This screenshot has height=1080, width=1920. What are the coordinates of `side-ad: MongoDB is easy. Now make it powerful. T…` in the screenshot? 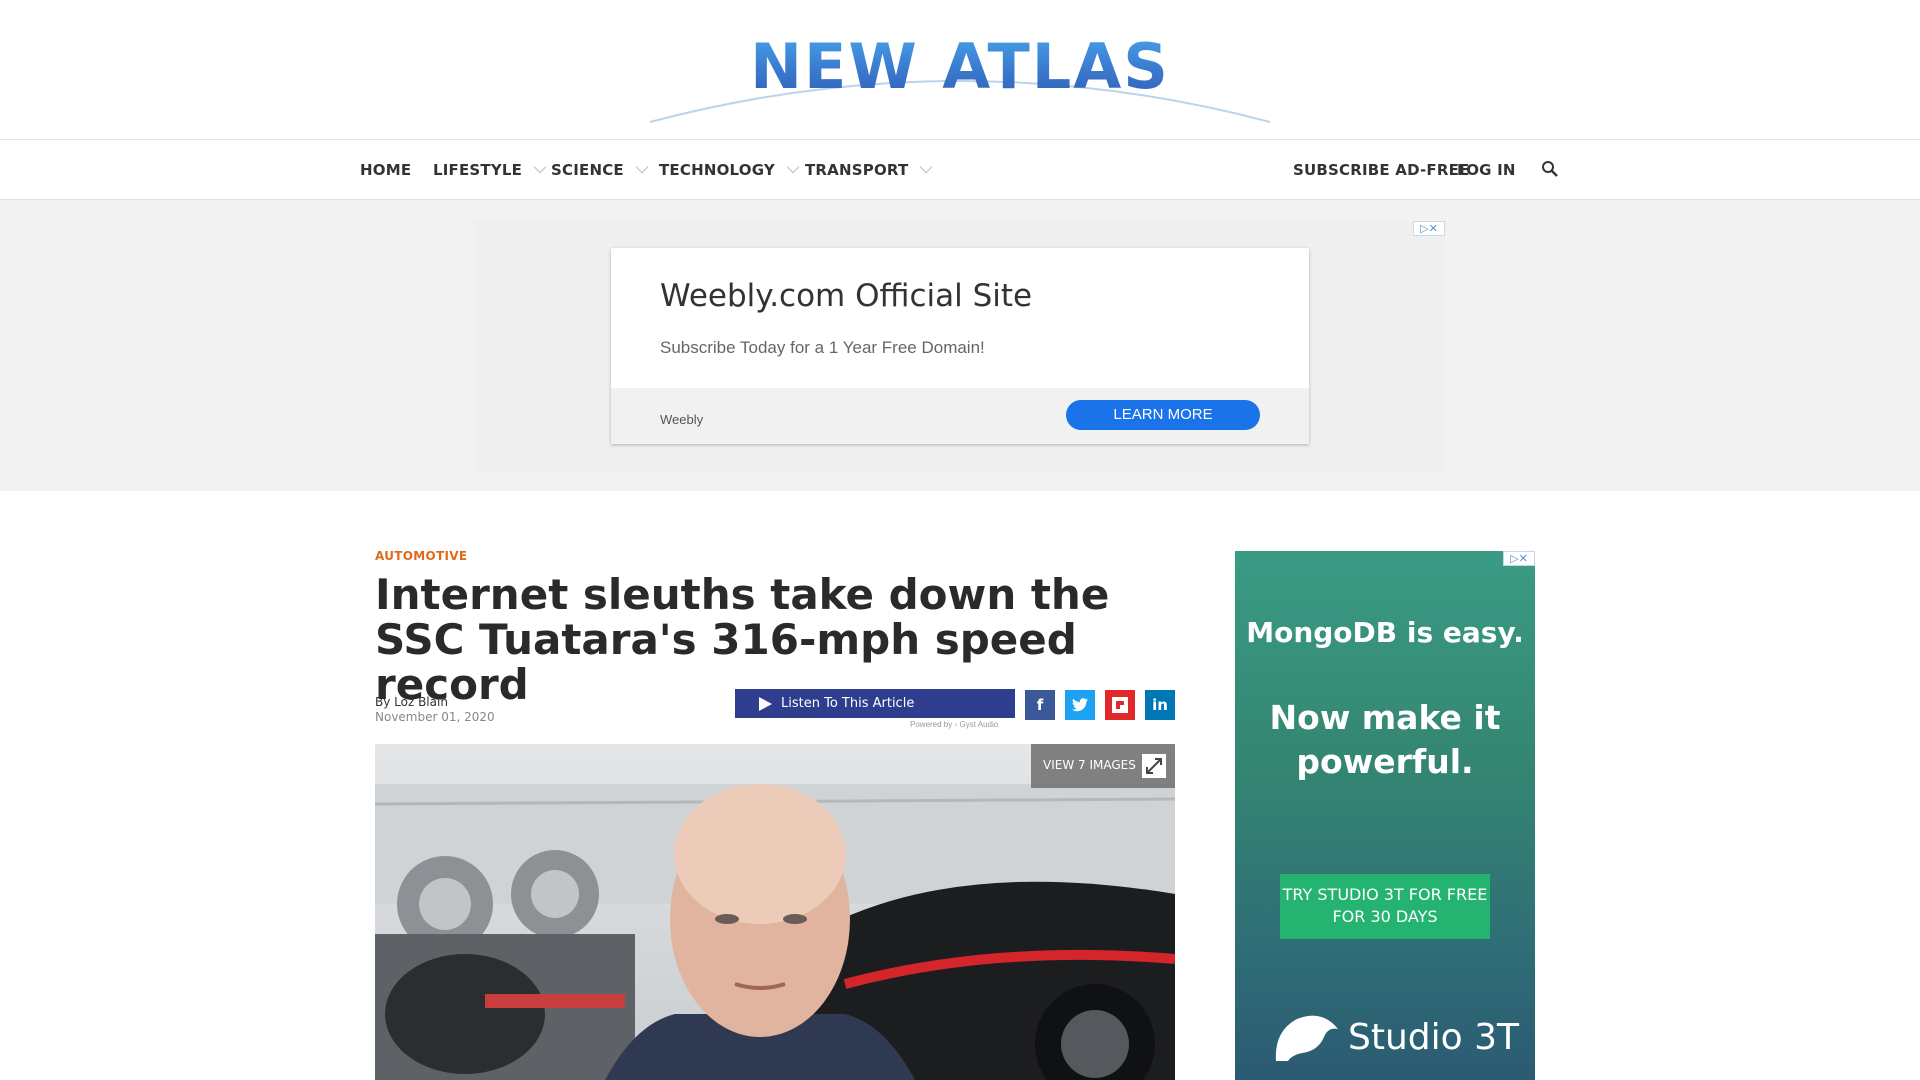 It's located at (1385, 815).